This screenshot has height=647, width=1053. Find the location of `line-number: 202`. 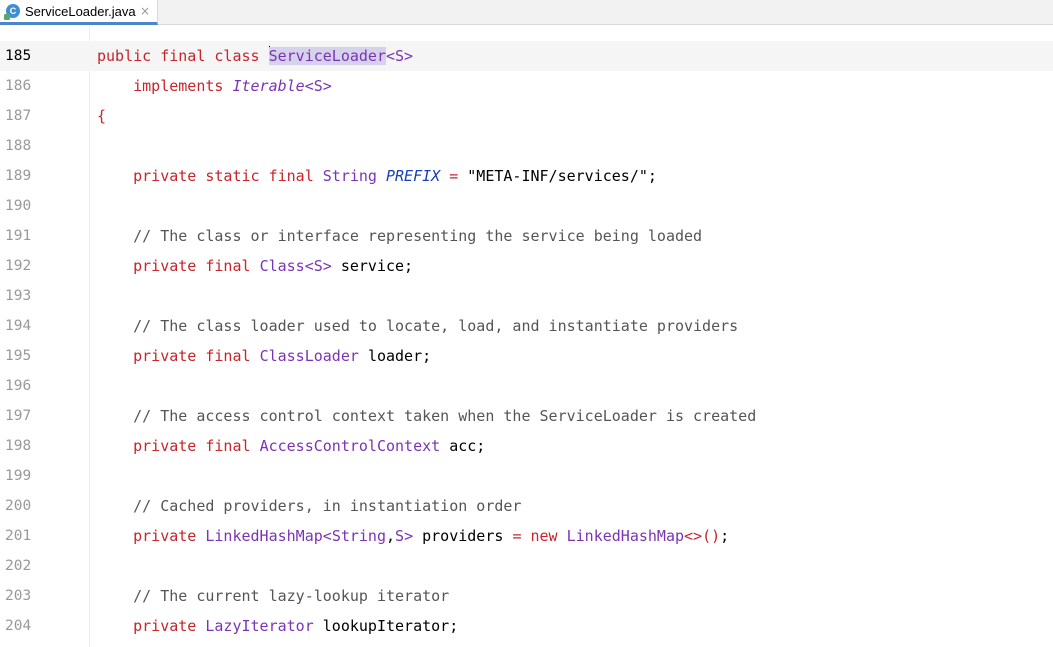

line-number: 202 is located at coordinates (18, 566).